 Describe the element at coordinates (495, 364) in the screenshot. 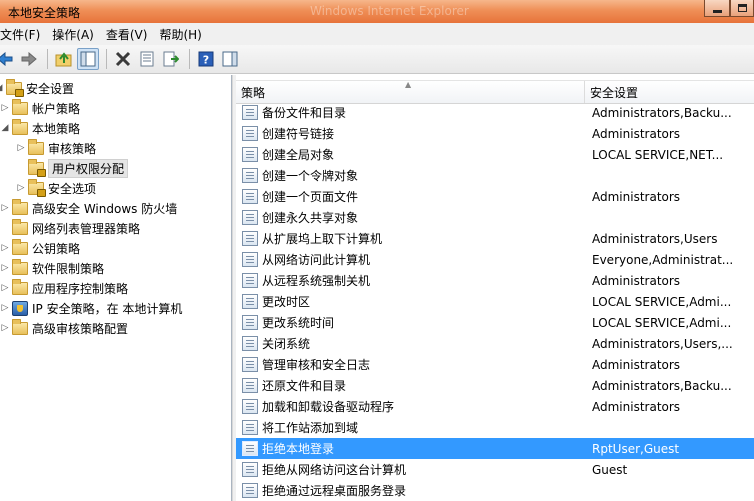

I see `policy-row: 管理审核和安全日志 Administrators` at that location.